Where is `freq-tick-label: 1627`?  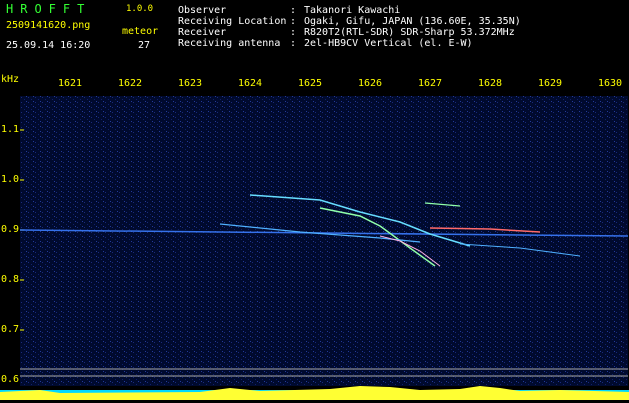
freq-tick-label: 1627 is located at coordinates (430, 83).